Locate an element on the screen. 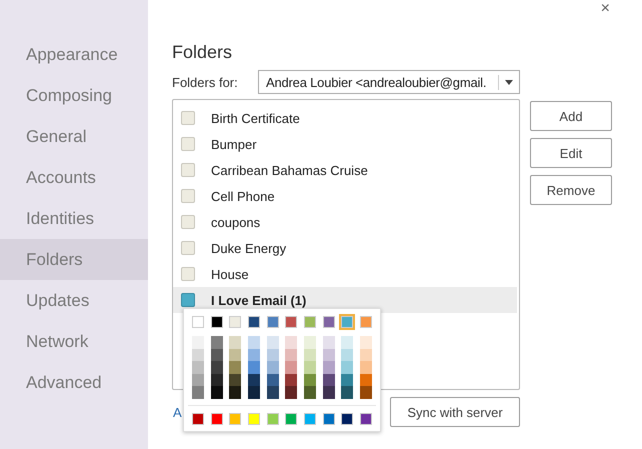  section-title: Folders is located at coordinates (203, 53).